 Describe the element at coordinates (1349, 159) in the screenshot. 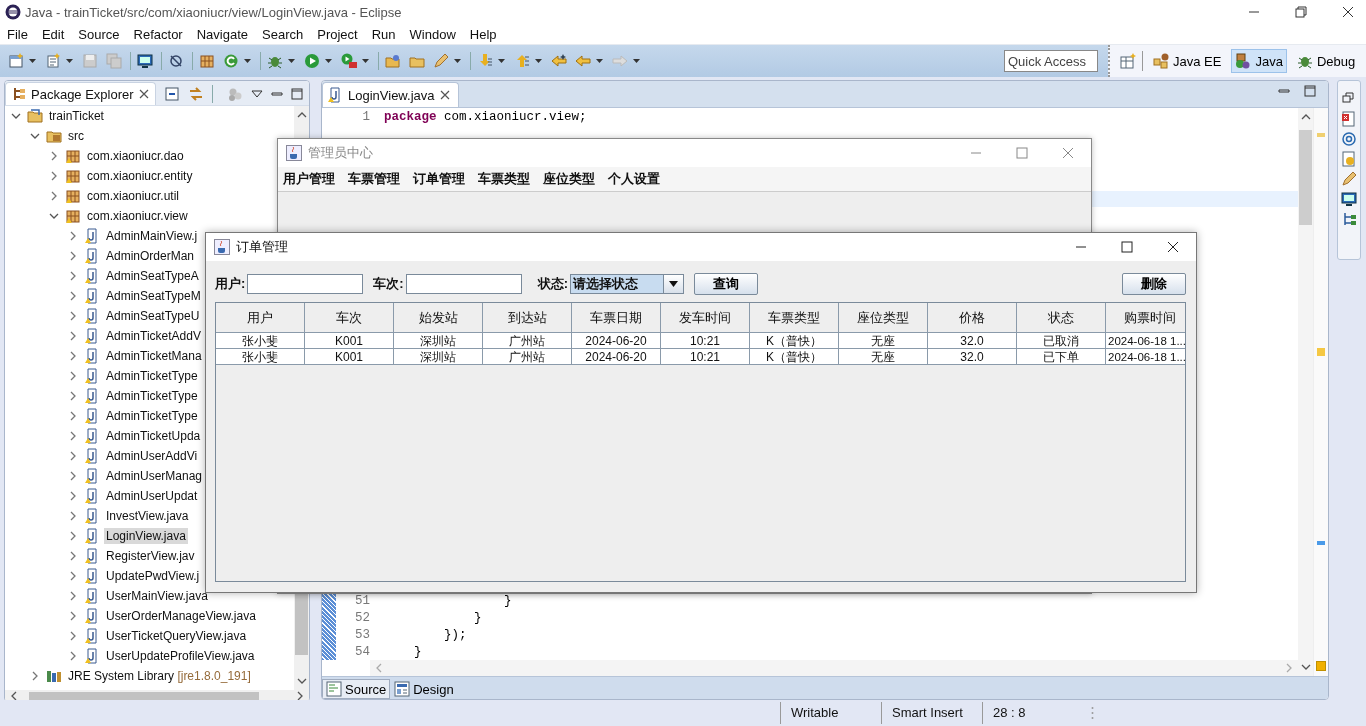

I see `declaration-icon` at that location.